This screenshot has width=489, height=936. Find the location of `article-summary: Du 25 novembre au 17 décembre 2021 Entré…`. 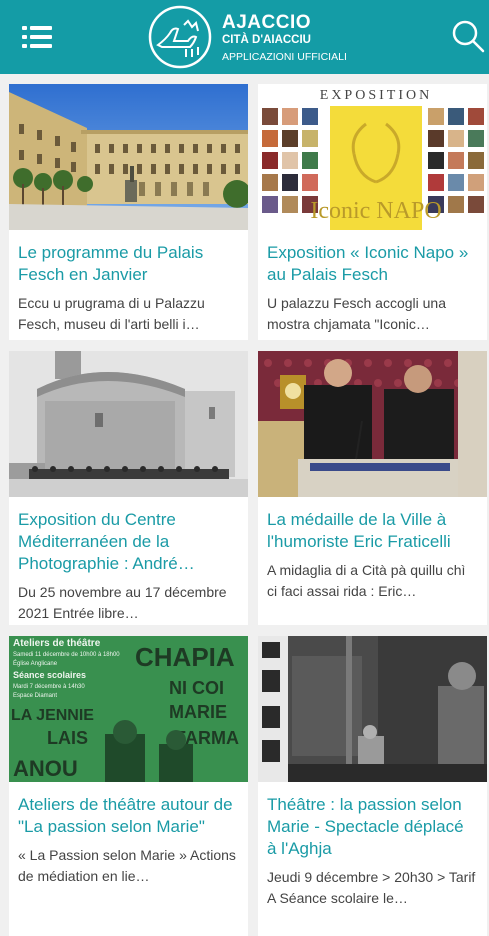

article-summary: Du 25 novembre au 17 décembre 2021 Entré… is located at coordinates (122, 602).